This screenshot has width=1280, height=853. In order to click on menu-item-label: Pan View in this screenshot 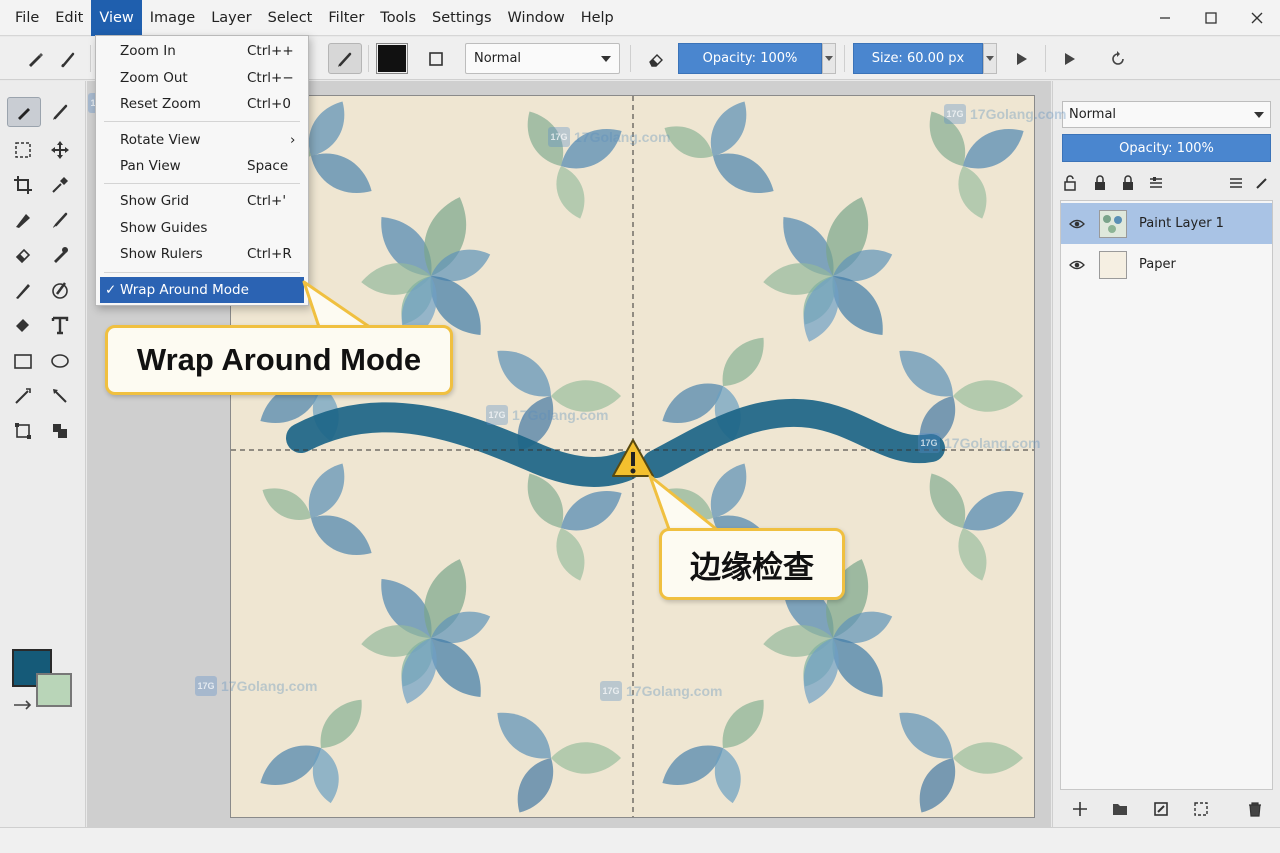, I will do `click(150, 166)`.